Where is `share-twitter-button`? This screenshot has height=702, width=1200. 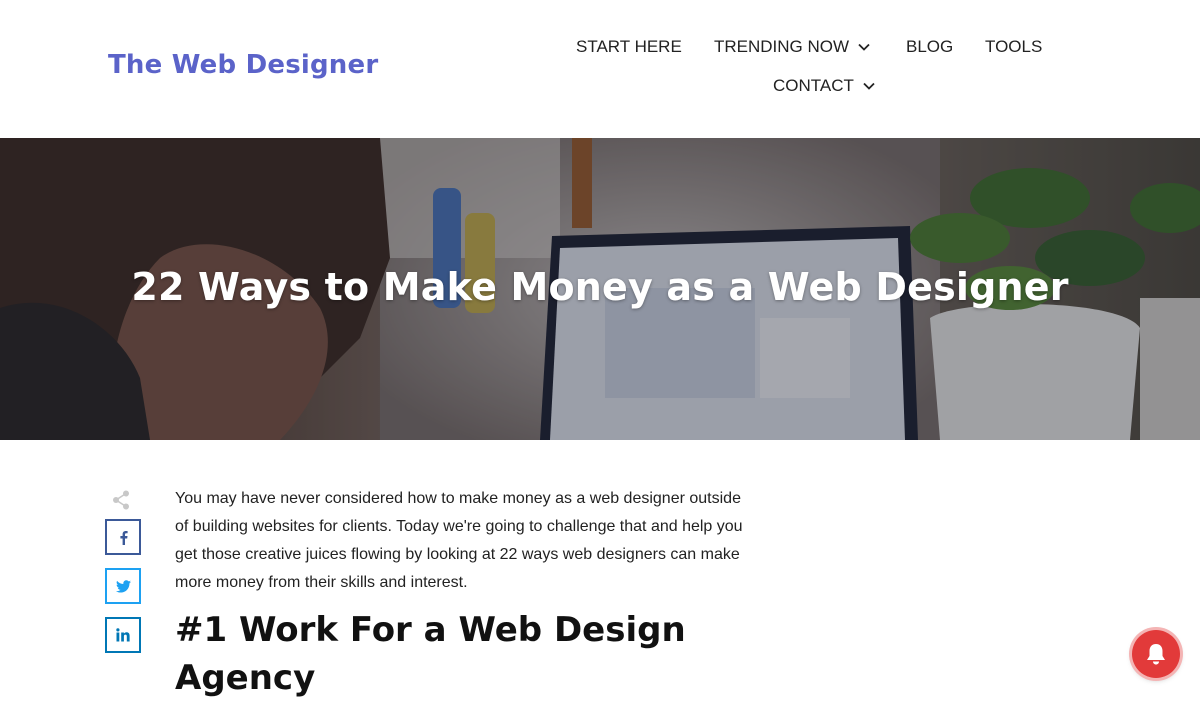 share-twitter-button is located at coordinates (123, 586).